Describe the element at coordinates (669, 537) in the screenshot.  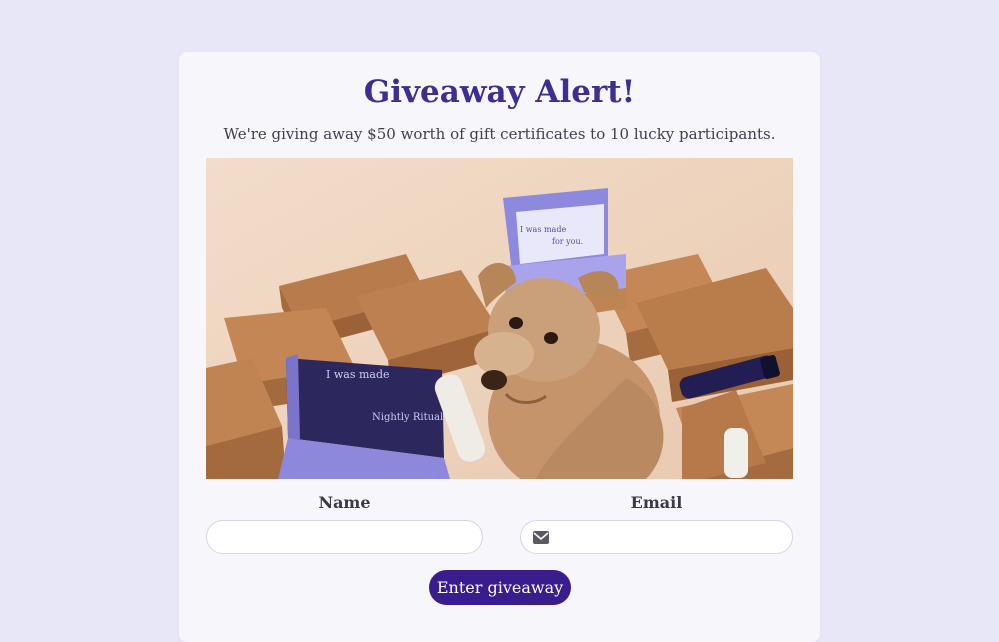
I see `email-input` at that location.